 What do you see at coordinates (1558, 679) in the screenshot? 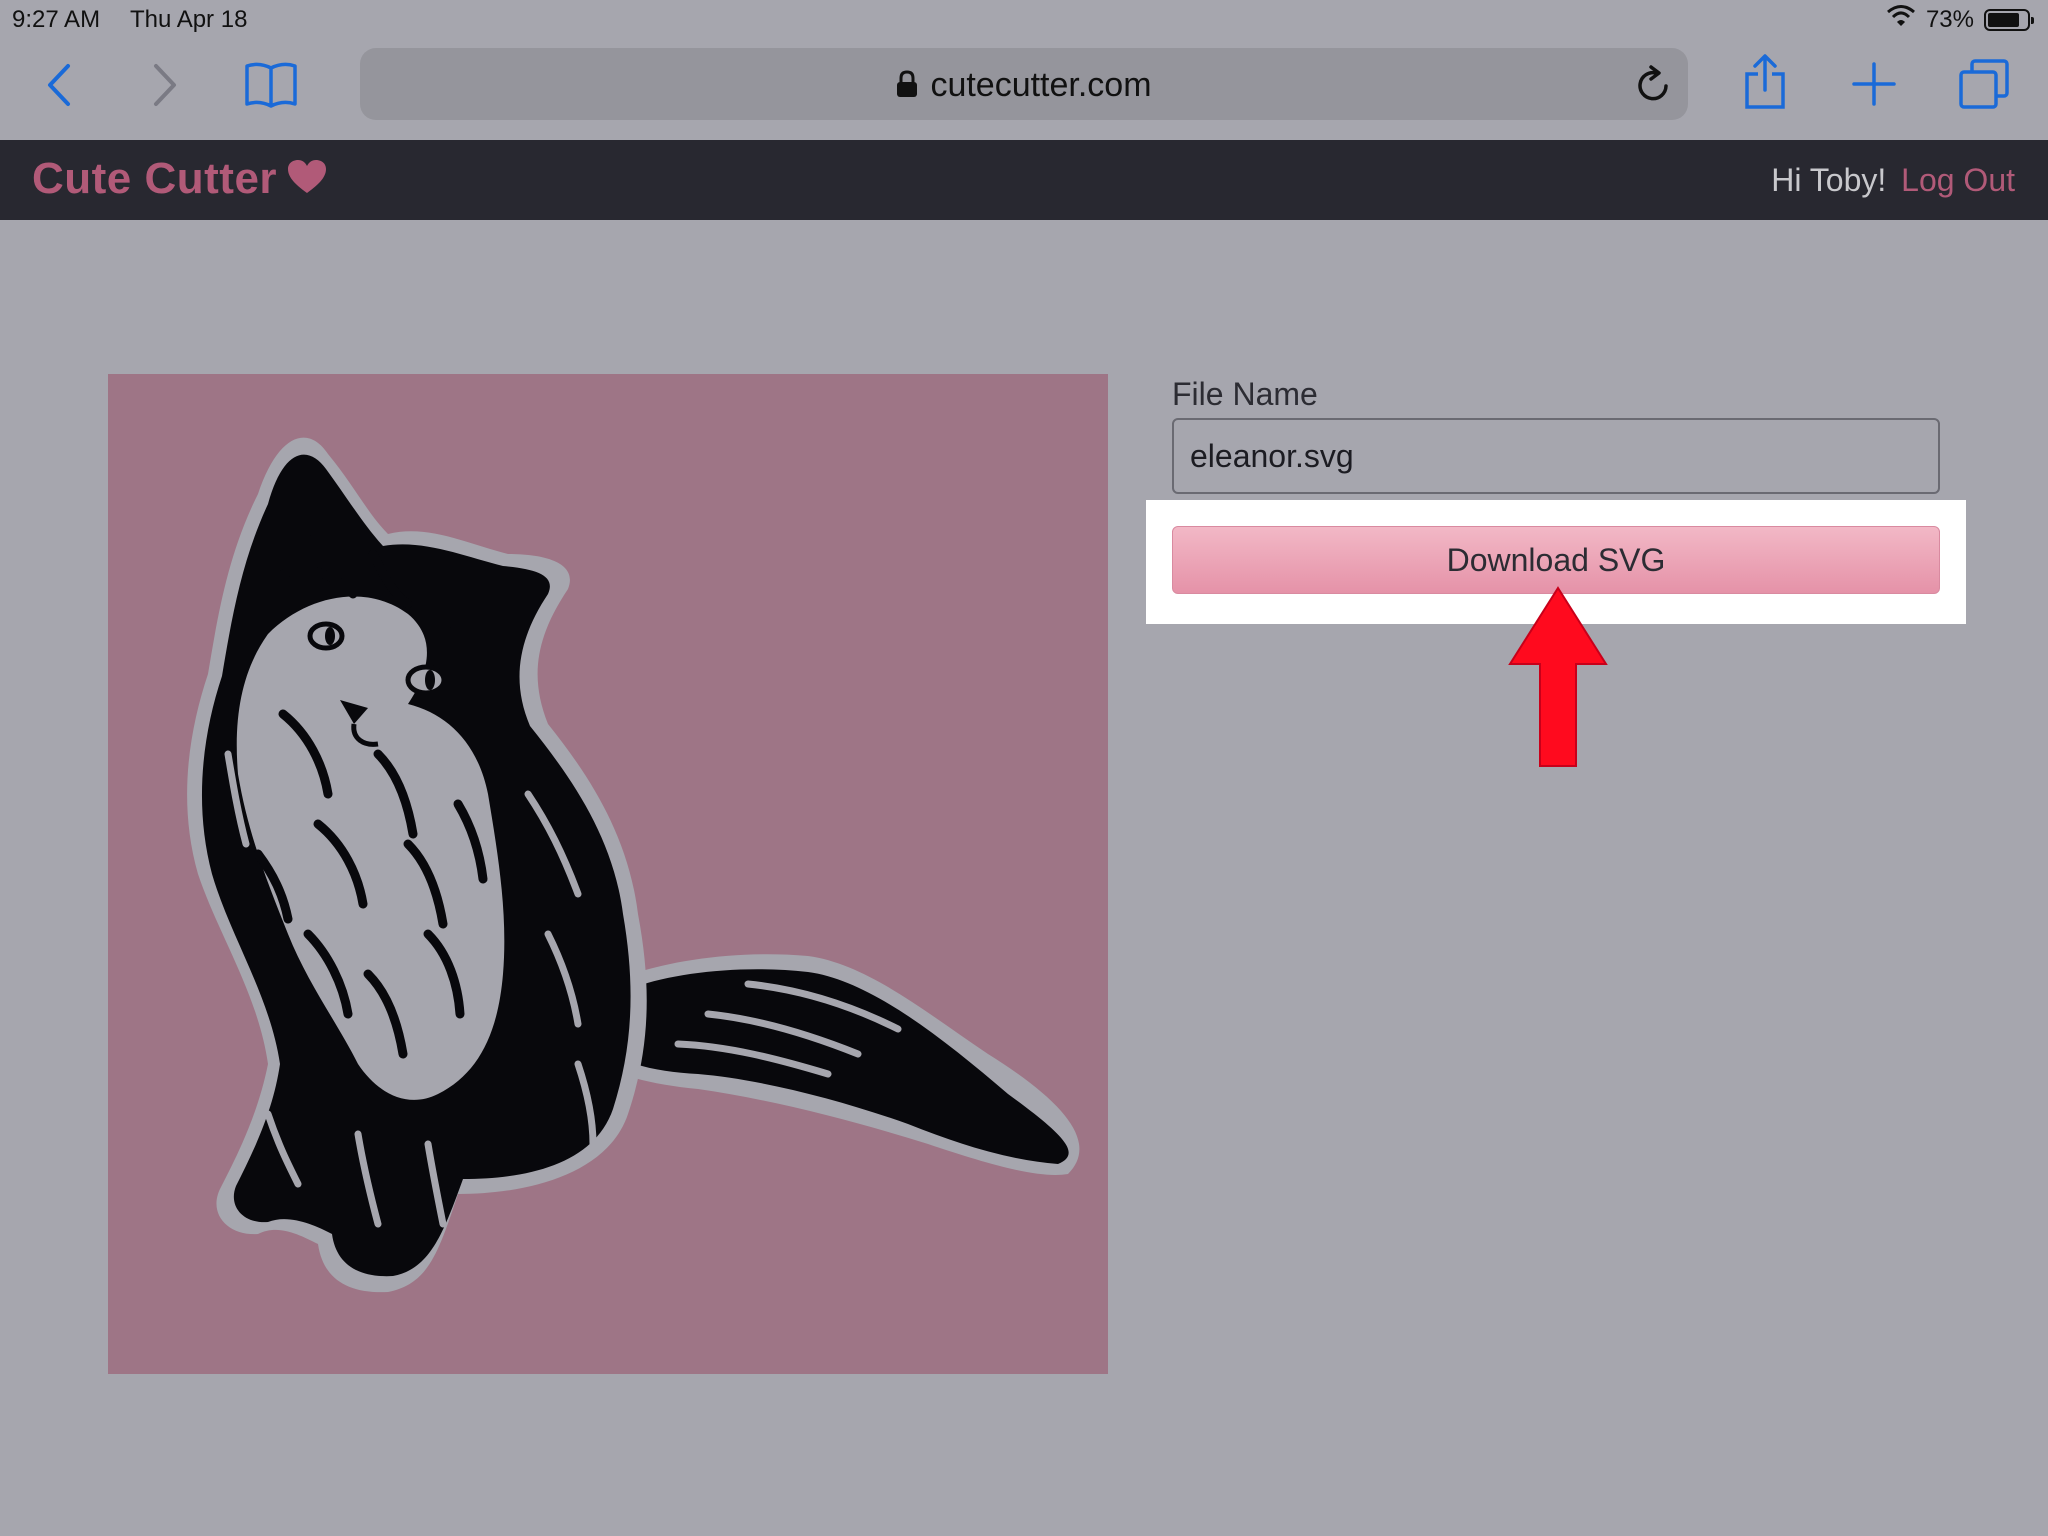
I see `arrow-up-icon` at bounding box center [1558, 679].